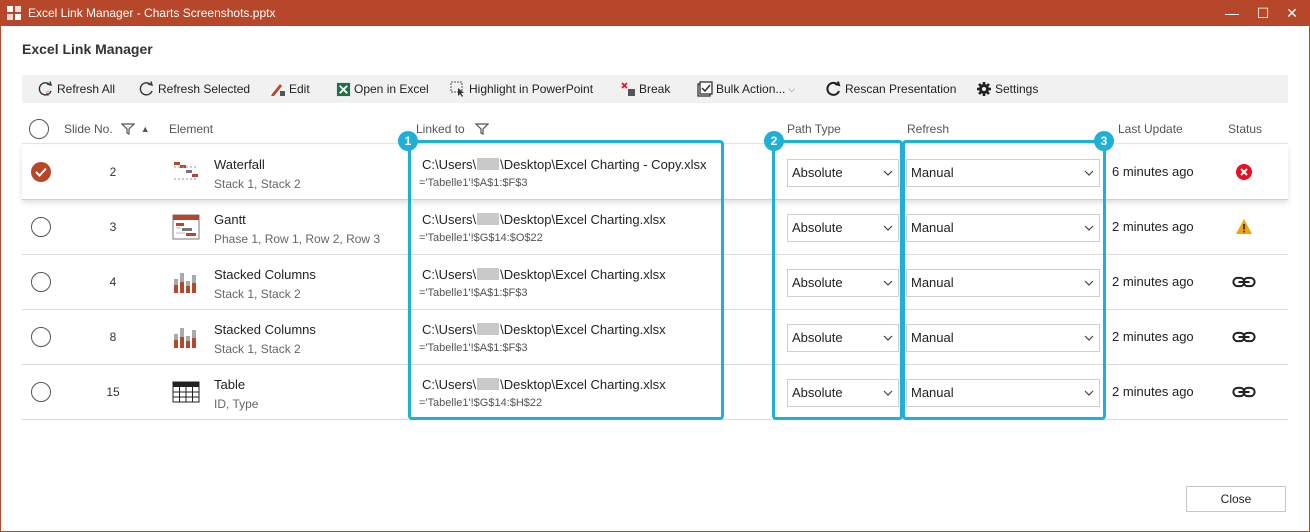 This screenshot has width=1310, height=532. I want to click on page-title: Excel Link Manager, so click(87, 49).